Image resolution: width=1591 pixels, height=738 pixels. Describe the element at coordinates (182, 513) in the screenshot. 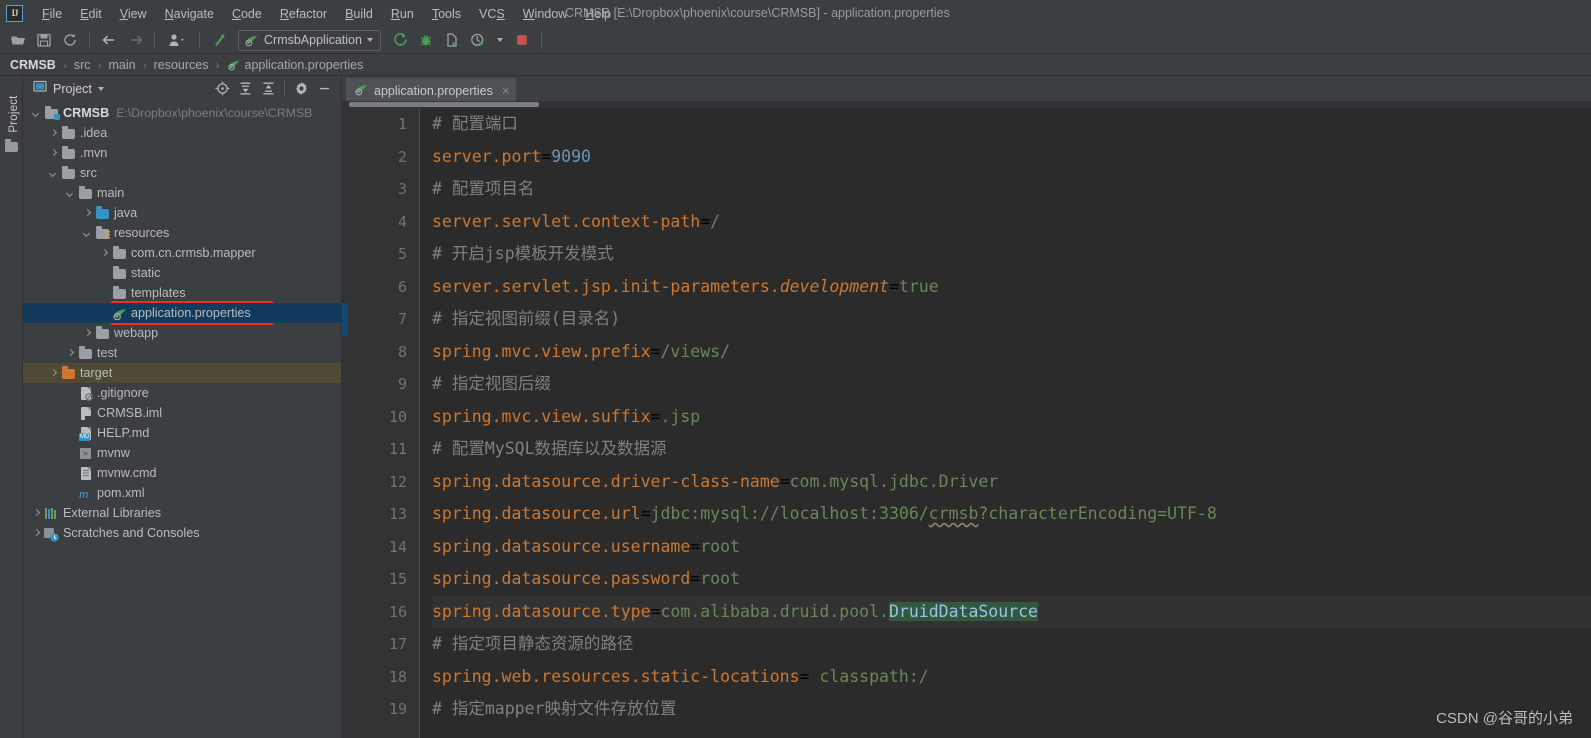

I see `tree-node-external-libraries: External Libraries` at that location.